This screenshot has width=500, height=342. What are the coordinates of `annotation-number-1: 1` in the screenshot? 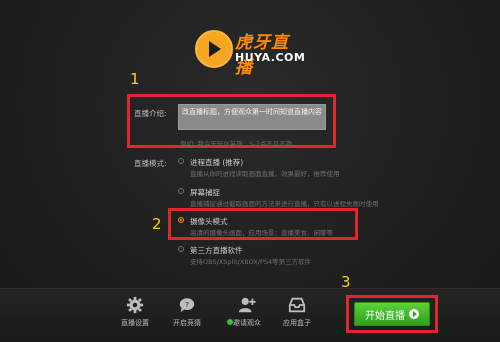 It's located at (135, 79).